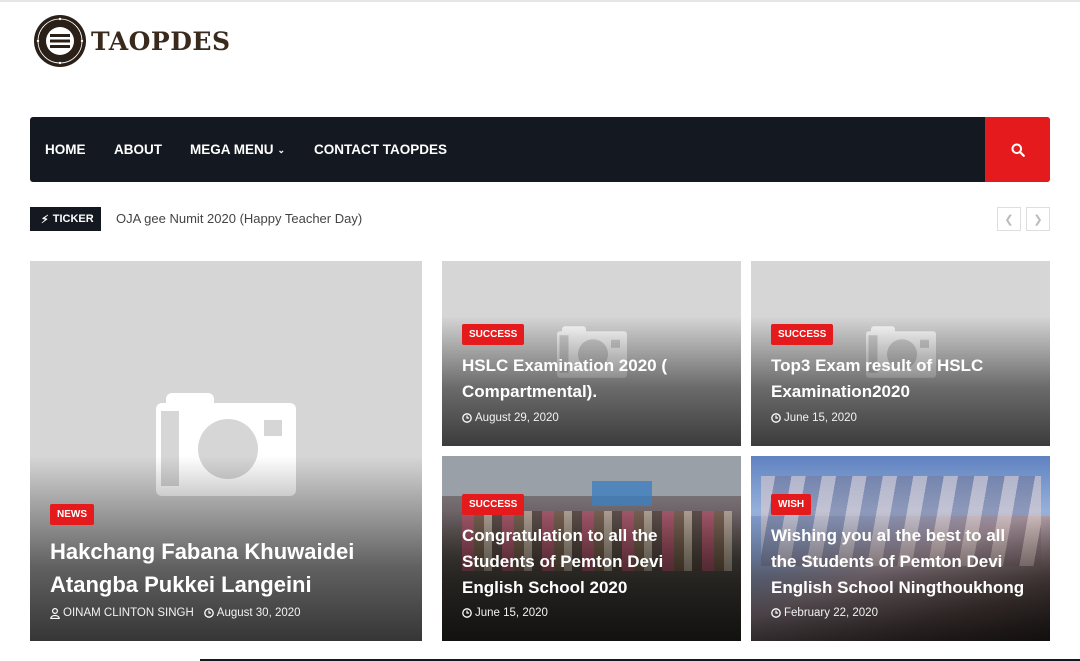 This screenshot has height=661, width=1080. Describe the element at coordinates (45, 219) in the screenshot. I see `bolt-icon: ⚡︎` at that location.